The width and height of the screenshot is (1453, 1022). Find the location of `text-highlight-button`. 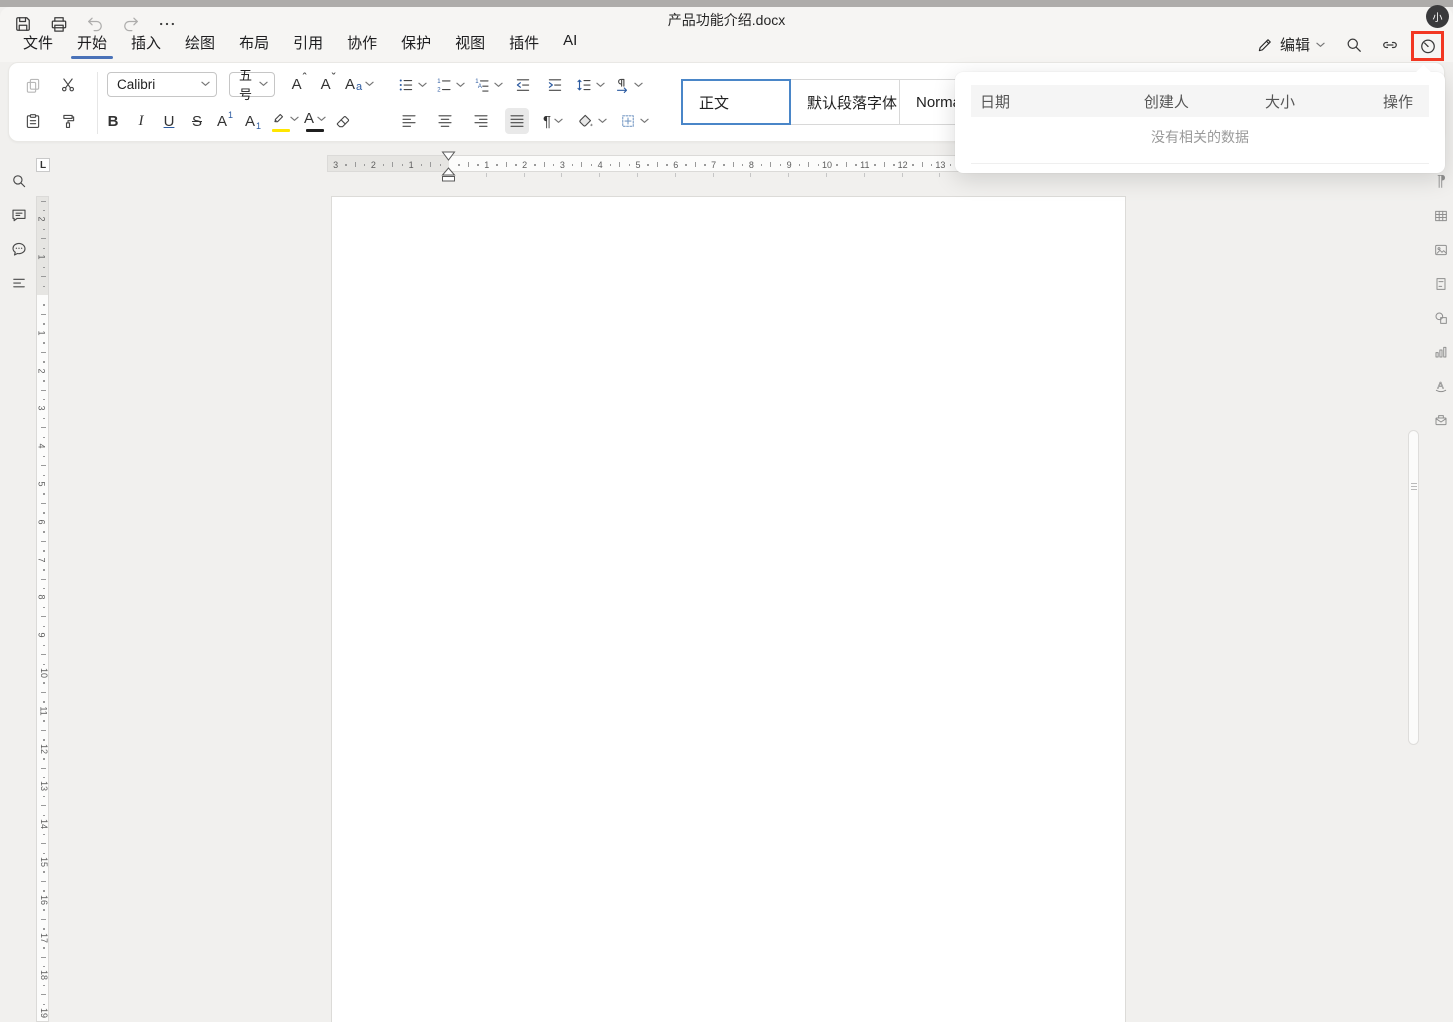

text-highlight-button is located at coordinates (284, 121).